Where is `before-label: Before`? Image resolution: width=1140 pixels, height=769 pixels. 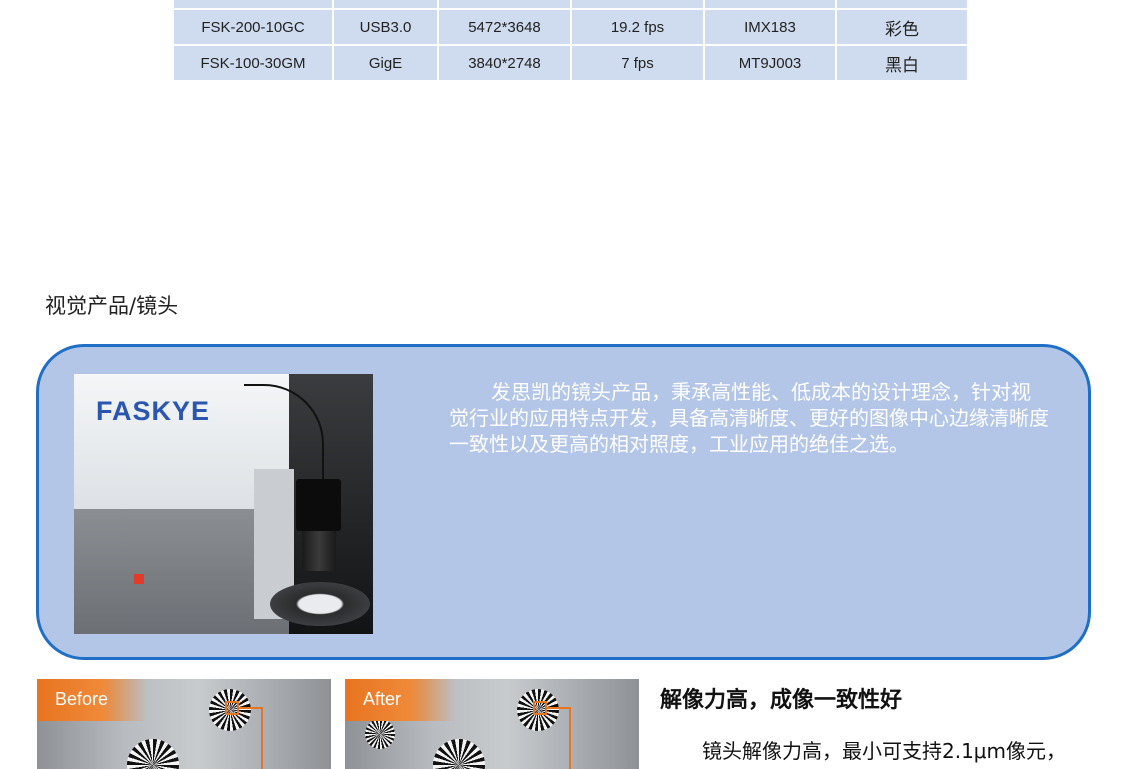
before-label: Before is located at coordinates (82, 699).